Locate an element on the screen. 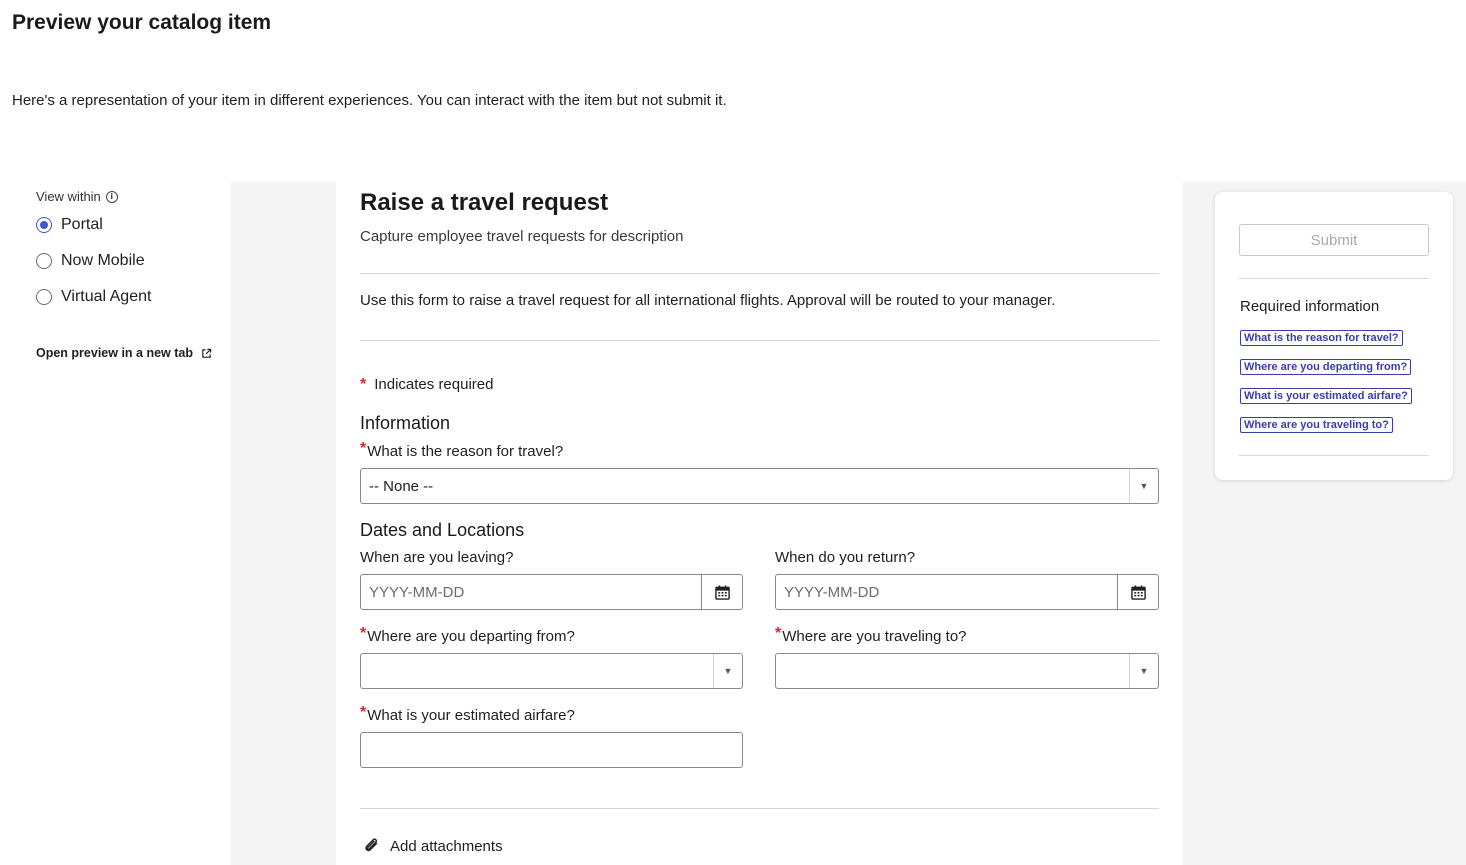 Image resolution: width=1466 pixels, height=865 pixels. view-within-text: View within is located at coordinates (68, 196).